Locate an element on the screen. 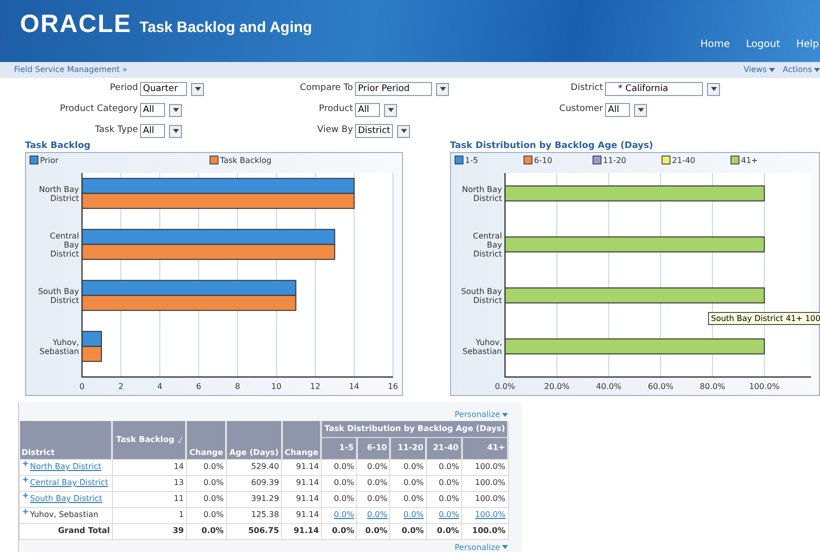 The width and height of the screenshot is (820, 556). breadcrumb-link: Field Service Management » is located at coordinates (71, 70).